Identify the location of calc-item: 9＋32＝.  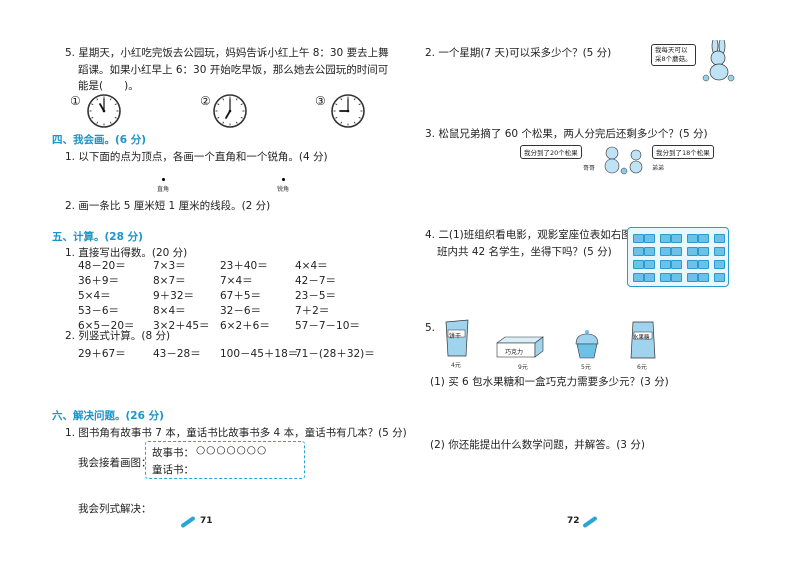
(174, 296).